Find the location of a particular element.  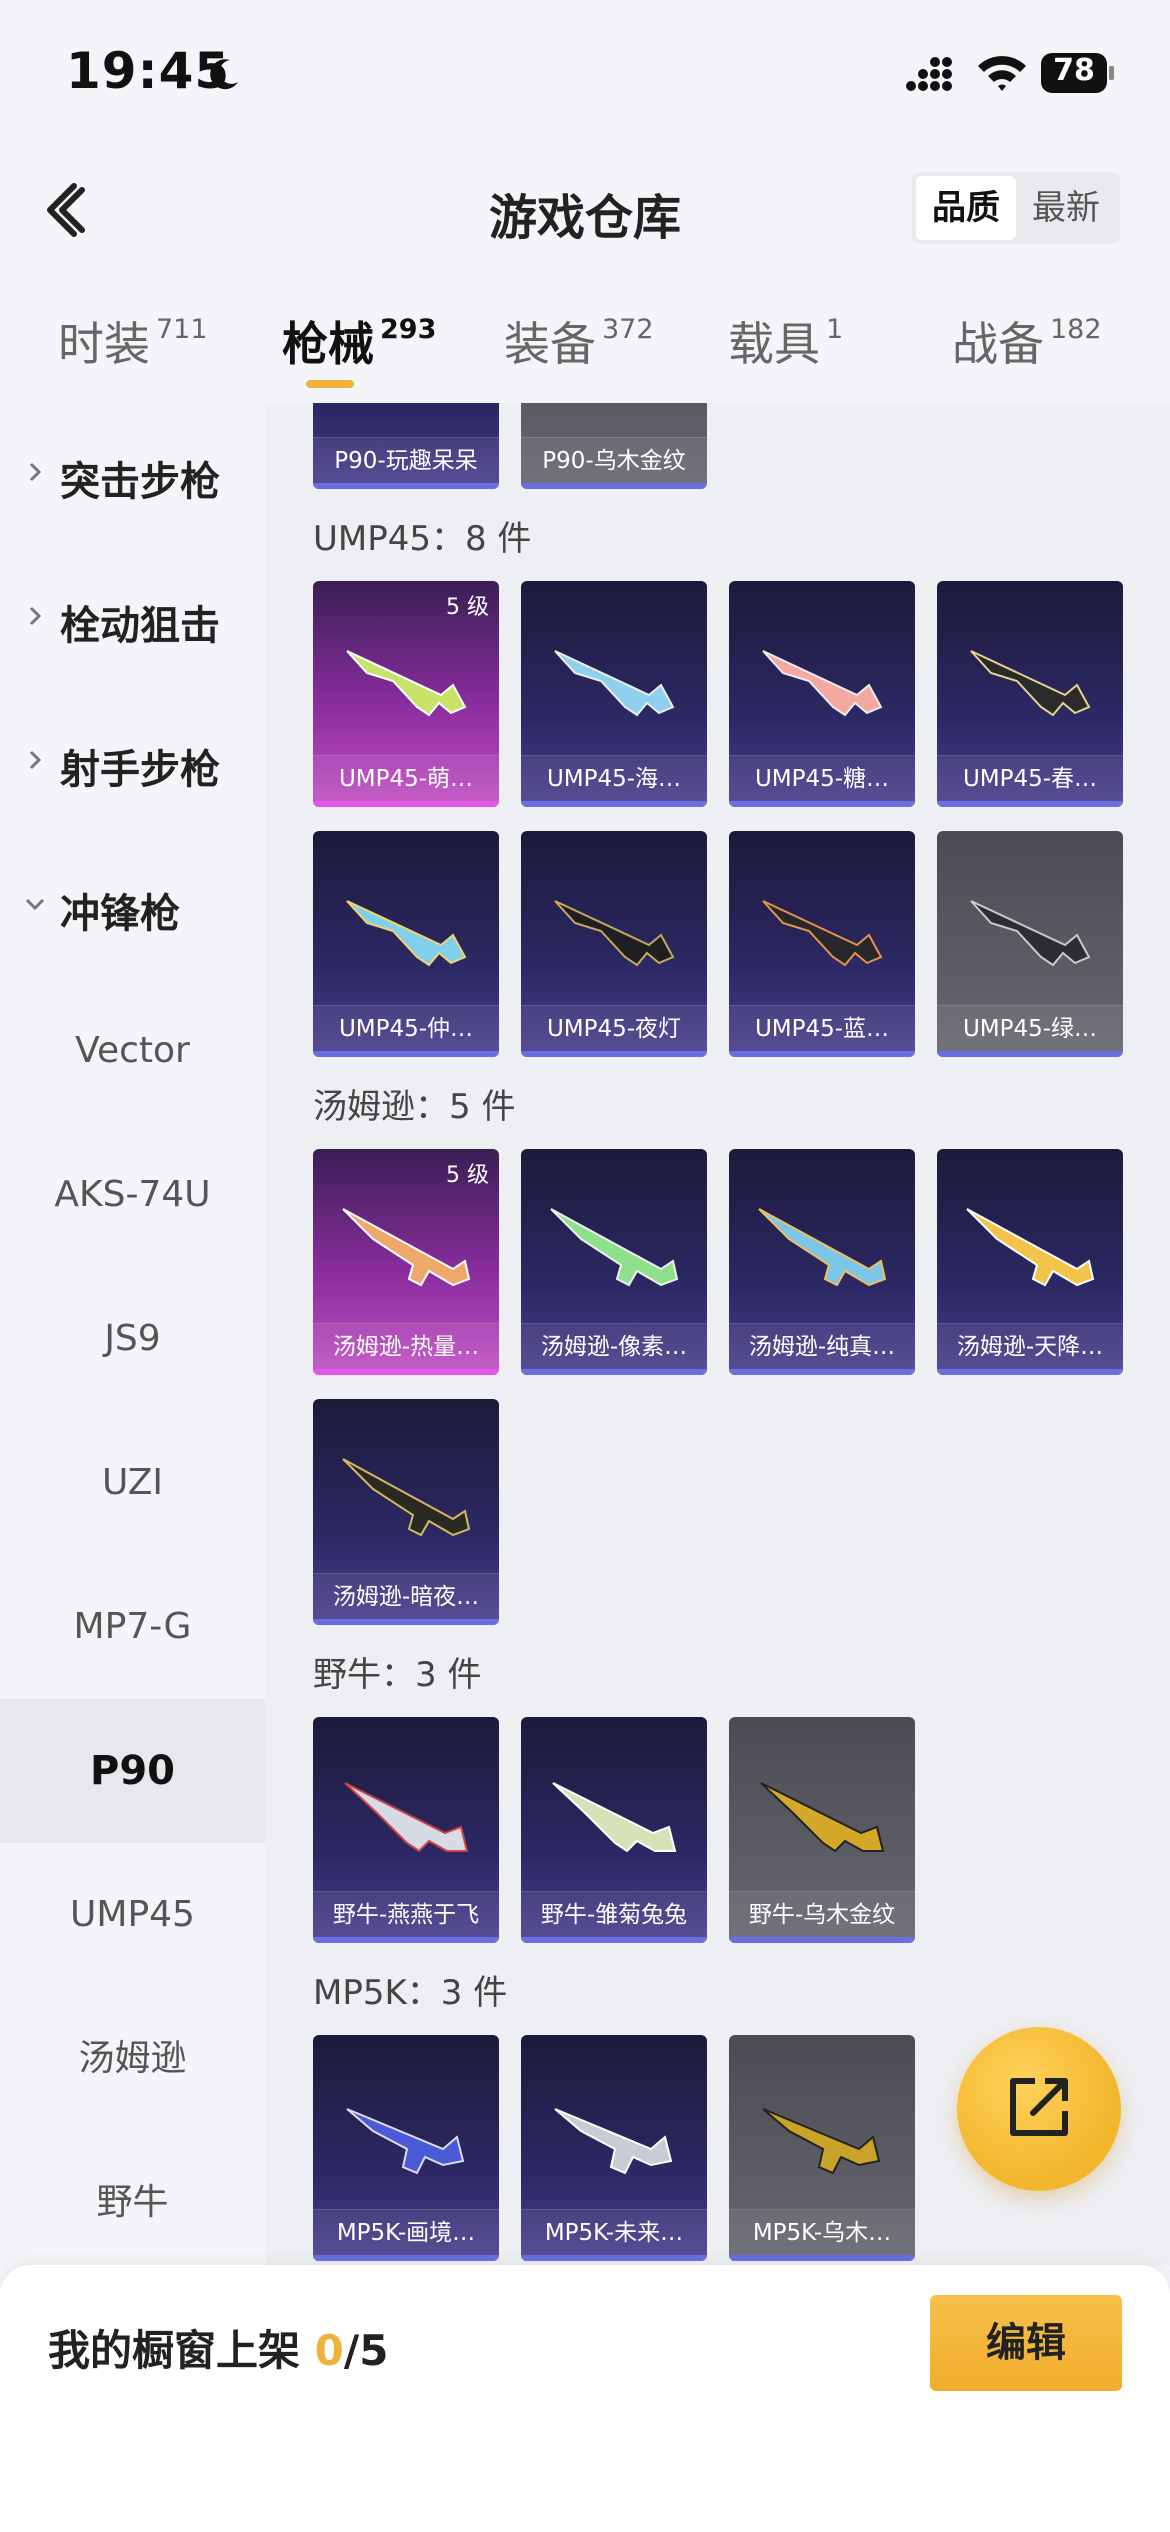

sidebar-item-bolt-sniper: 栓动狙击 is located at coordinates (132, 619).